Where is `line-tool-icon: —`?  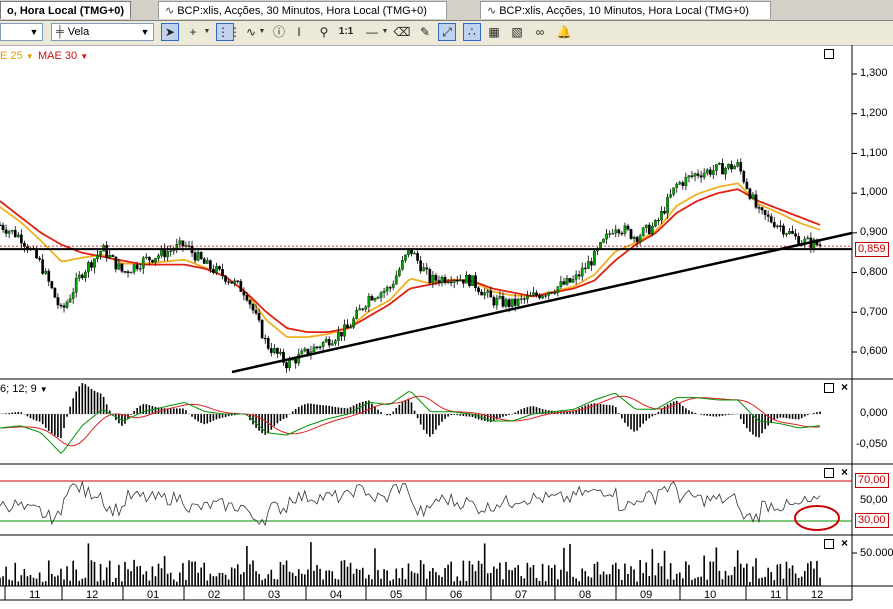
line-tool-icon: — is located at coordinates (372, 32).